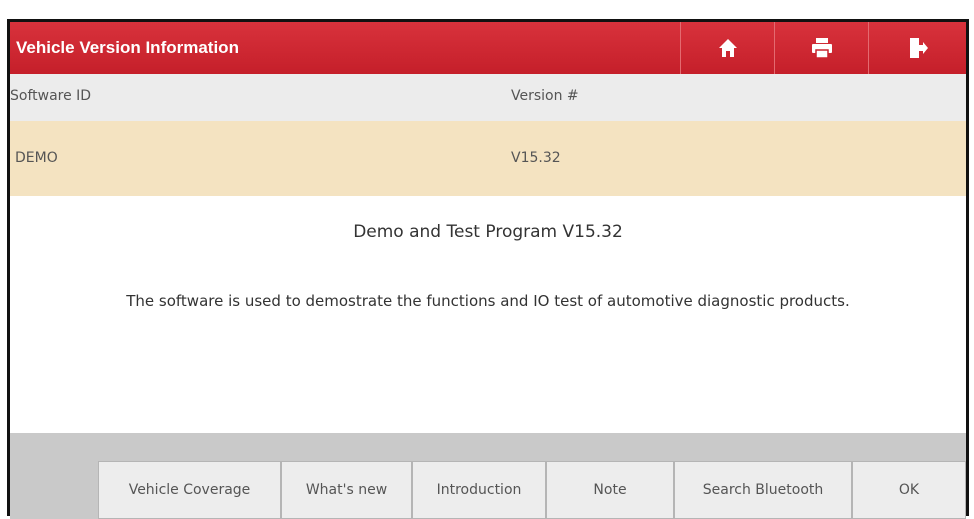 The width and height of the screenshot is (974, 519). Describe the element at coordinates (36, 158) in the screenshot. I see `software-id-cell: DEMO` at that location.